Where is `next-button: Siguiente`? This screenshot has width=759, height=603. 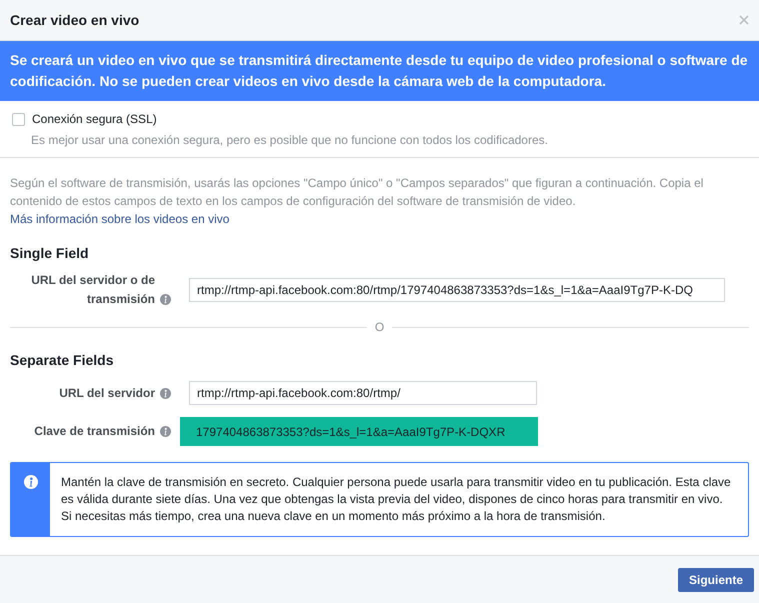 next-button: Siguiente is located at coordinates (716, 580).